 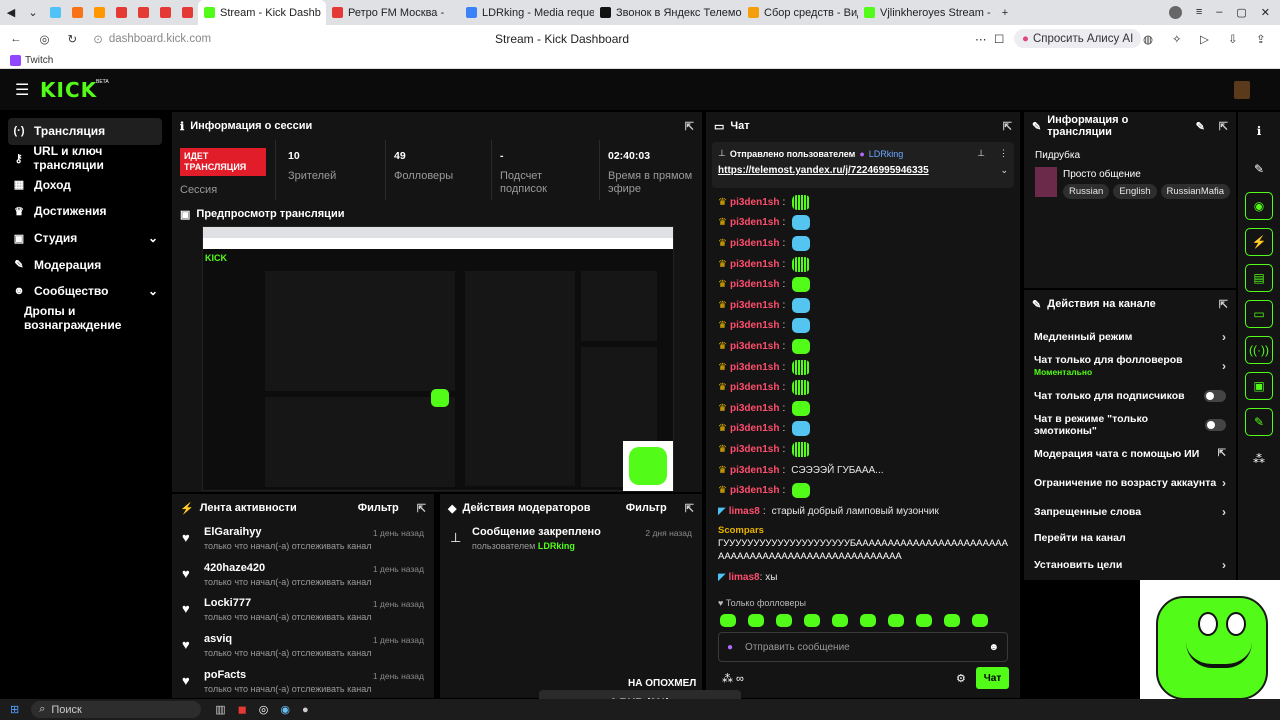 I want to click on bookmark-twitch: Twitch, so click(x=39, y=60).